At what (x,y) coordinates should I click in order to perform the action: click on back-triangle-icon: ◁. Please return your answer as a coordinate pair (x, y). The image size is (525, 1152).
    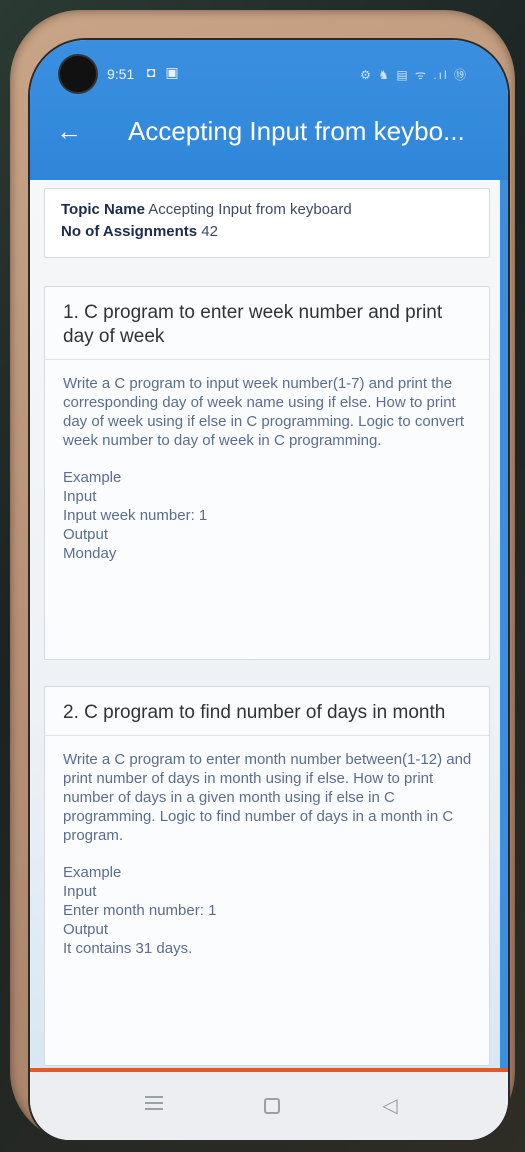
    Looking at the image, I should click on (390, 1106).